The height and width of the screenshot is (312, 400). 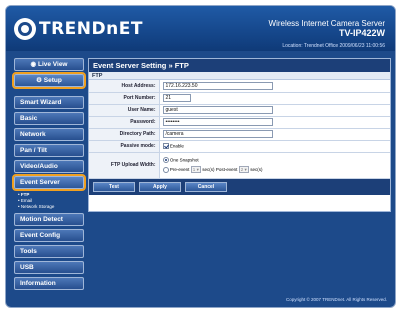 What do you see at coordinates (124, 98) in the screenshot?
I see `port-number-label: Port Number:` at bounding box center [124, 98].